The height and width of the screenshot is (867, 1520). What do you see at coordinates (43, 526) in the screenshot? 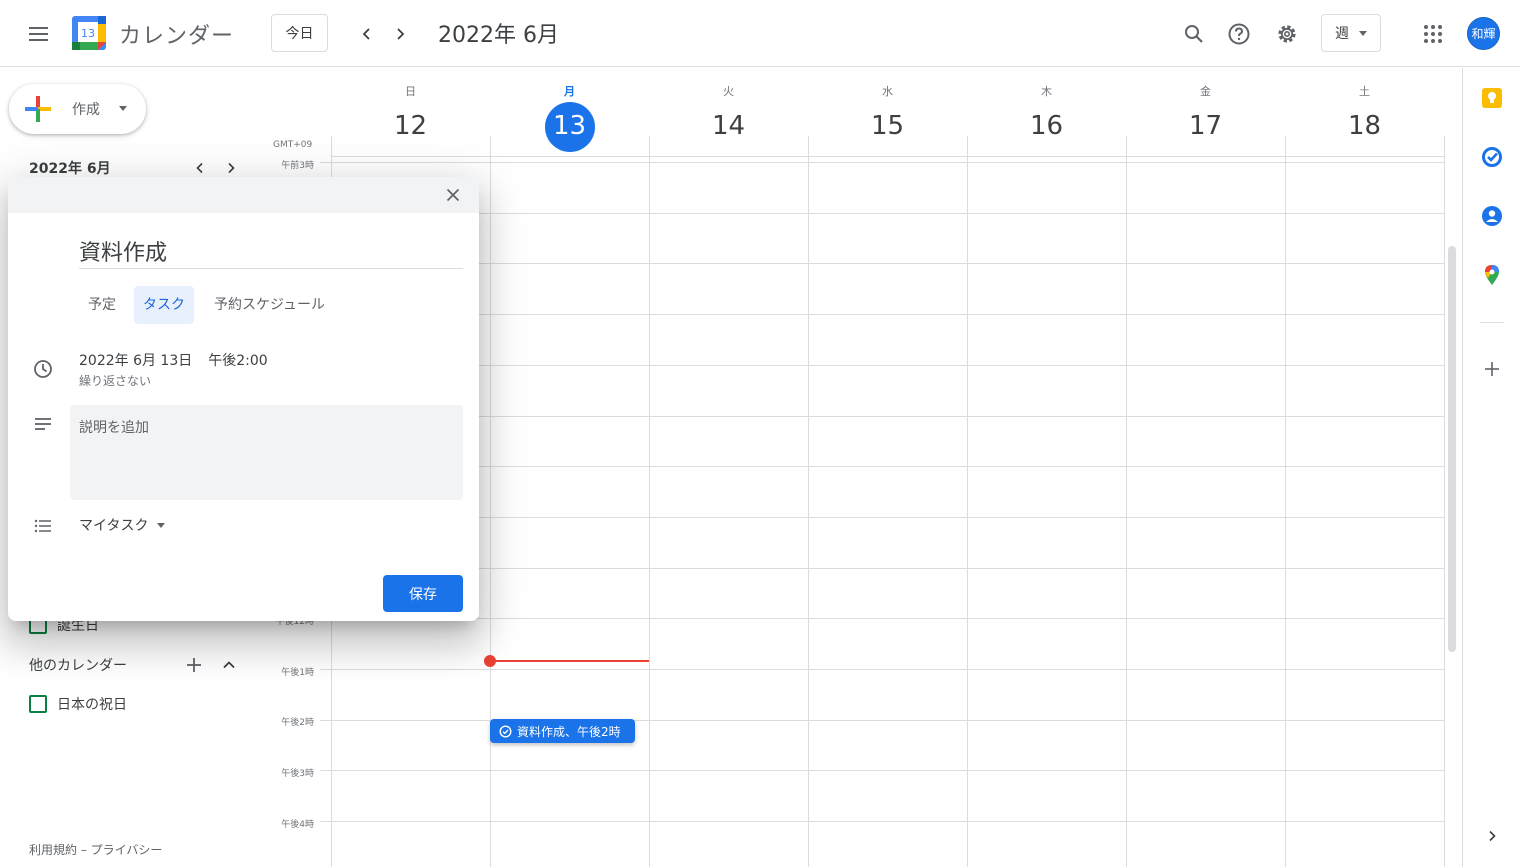
I see `task-list-icon` at bounding box center [43, 526].